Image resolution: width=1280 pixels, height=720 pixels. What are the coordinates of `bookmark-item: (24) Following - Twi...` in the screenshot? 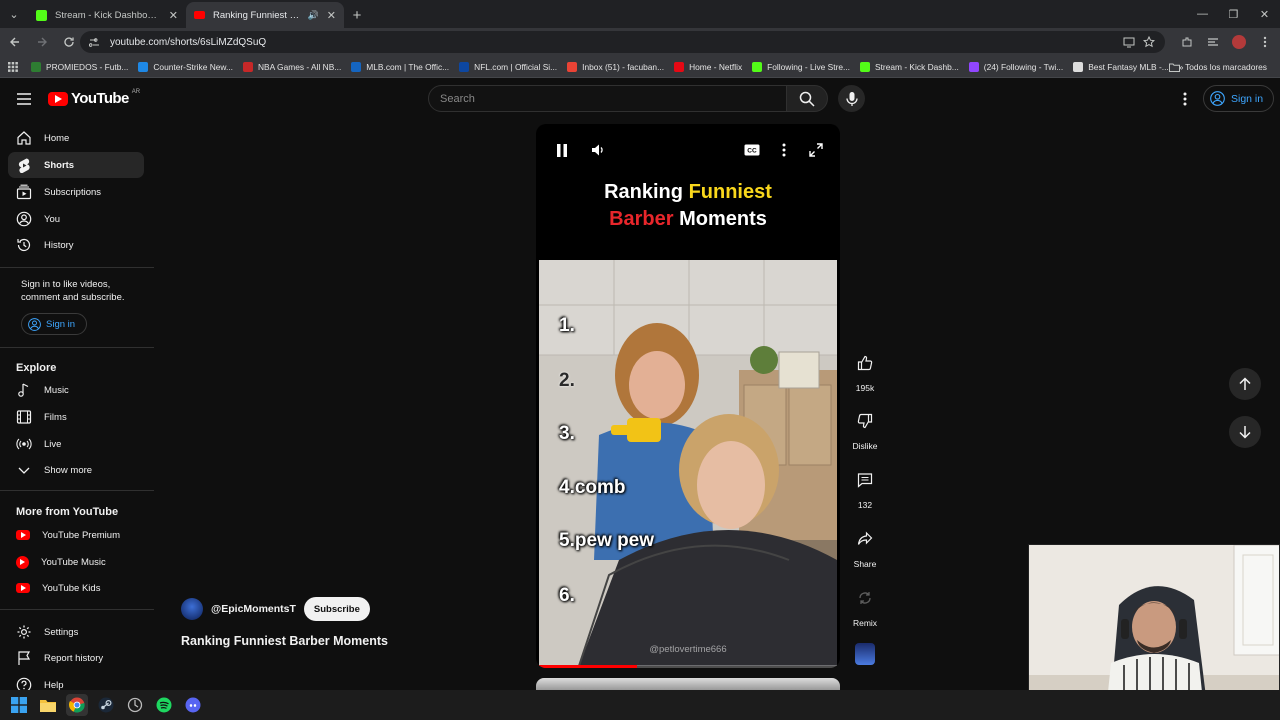 It's located at (1016, 67).